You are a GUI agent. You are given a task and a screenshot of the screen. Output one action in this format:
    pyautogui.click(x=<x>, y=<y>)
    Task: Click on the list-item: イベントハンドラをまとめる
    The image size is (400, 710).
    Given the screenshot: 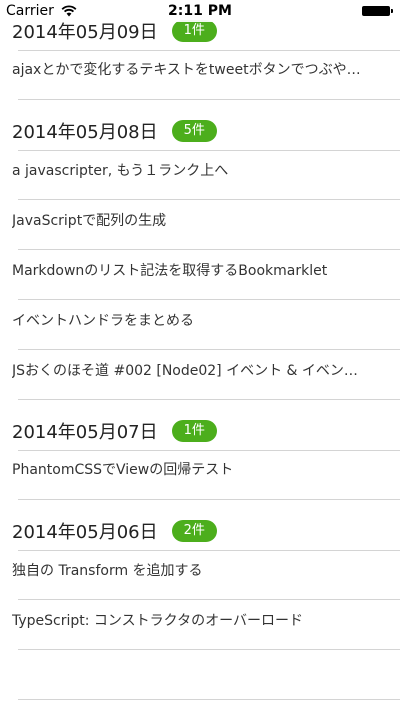 What is the action you would take?
    pyautogui.click(x=198, y=320)
    